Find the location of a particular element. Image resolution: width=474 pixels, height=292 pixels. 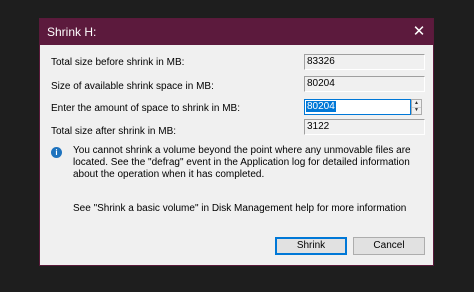

total-after-value: 3122 is located at coordinates (364, 127).